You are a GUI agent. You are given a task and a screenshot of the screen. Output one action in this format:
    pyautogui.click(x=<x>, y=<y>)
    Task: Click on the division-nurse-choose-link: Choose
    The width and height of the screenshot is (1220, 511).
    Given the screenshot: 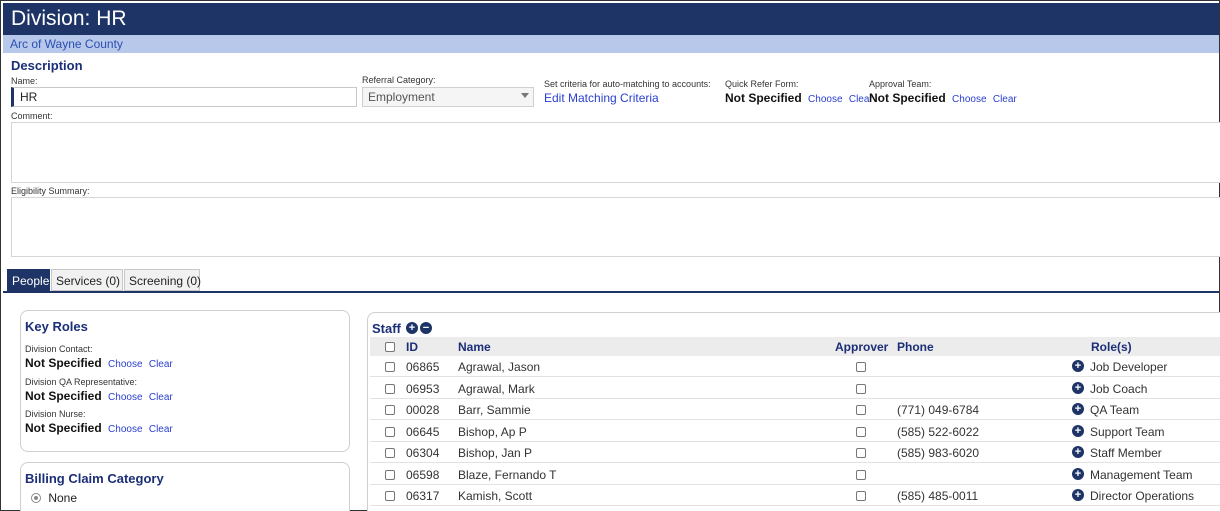 What is the action you would take?
    pyautogui.click(x=125, y=429)
    